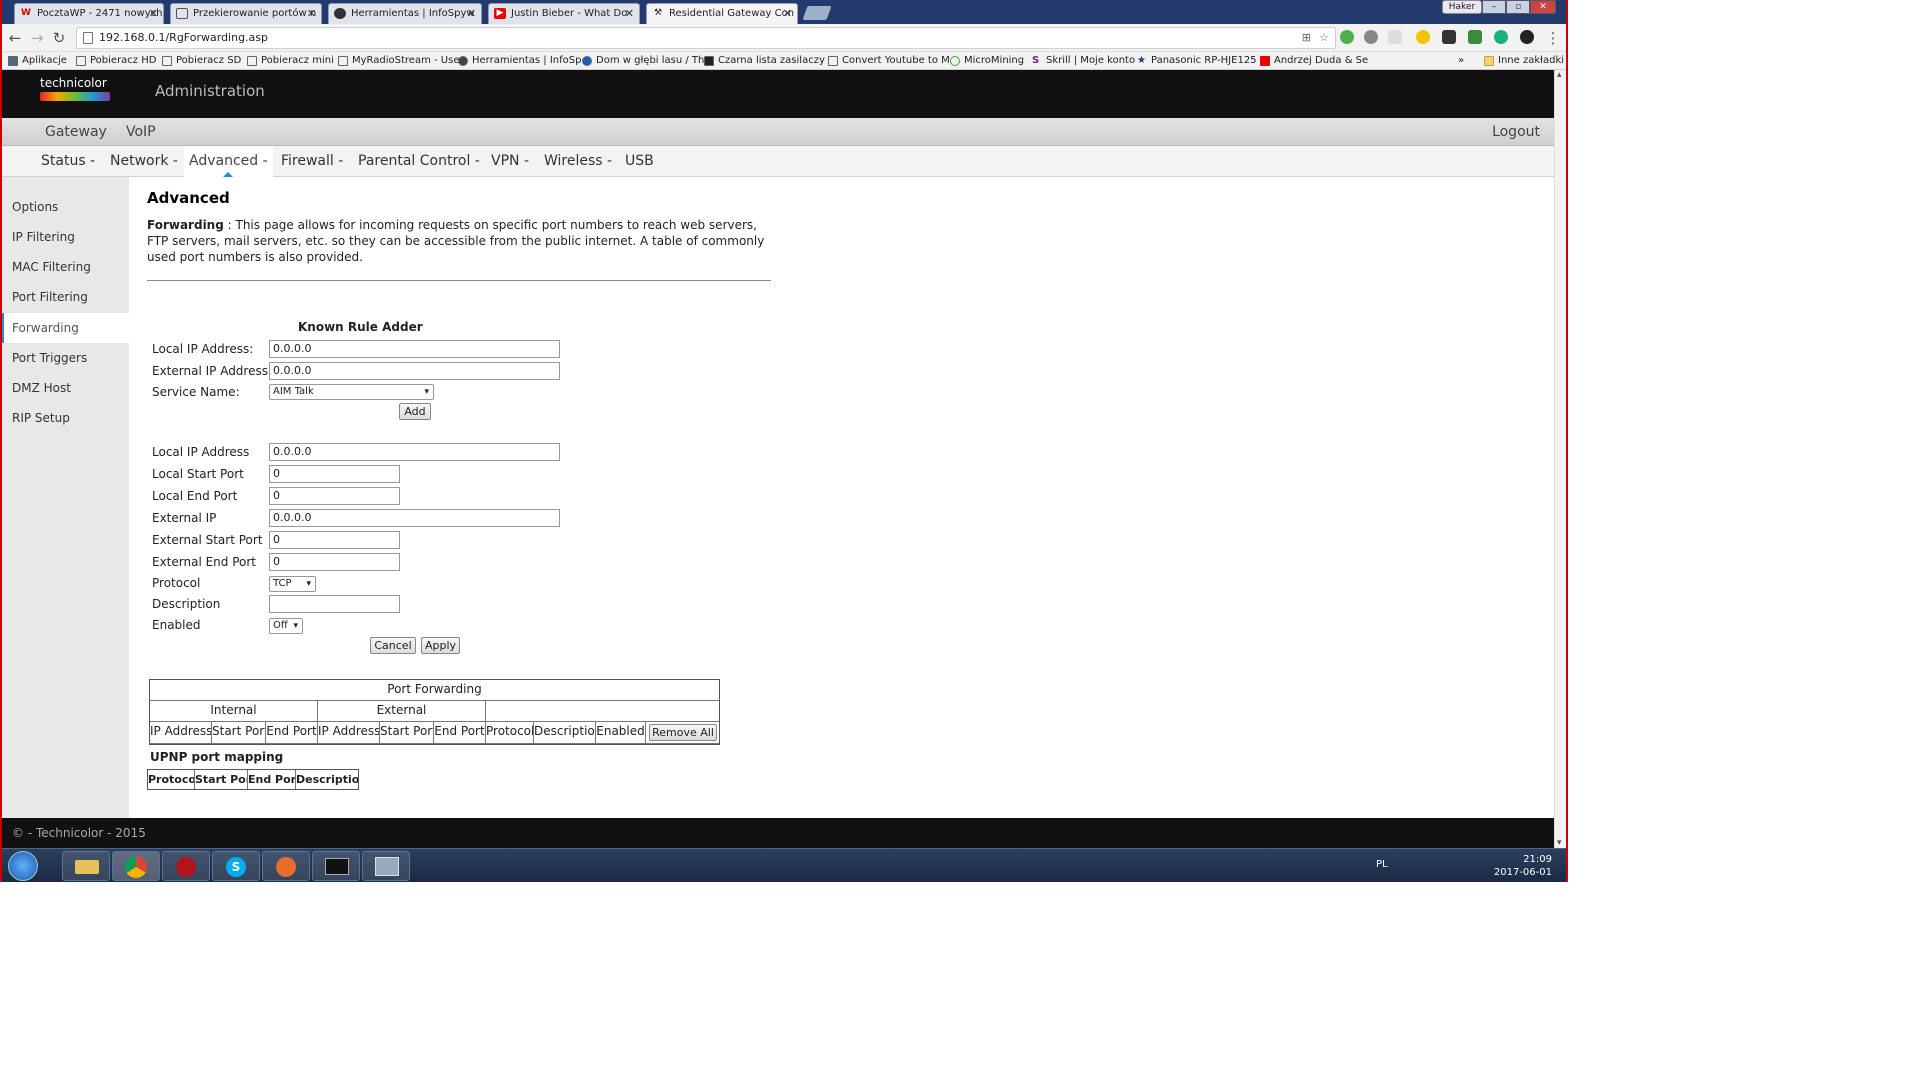 The height and width of the screenshot is (1080, 1920). I want to click on column-header: Start Port, so click(221, 779).